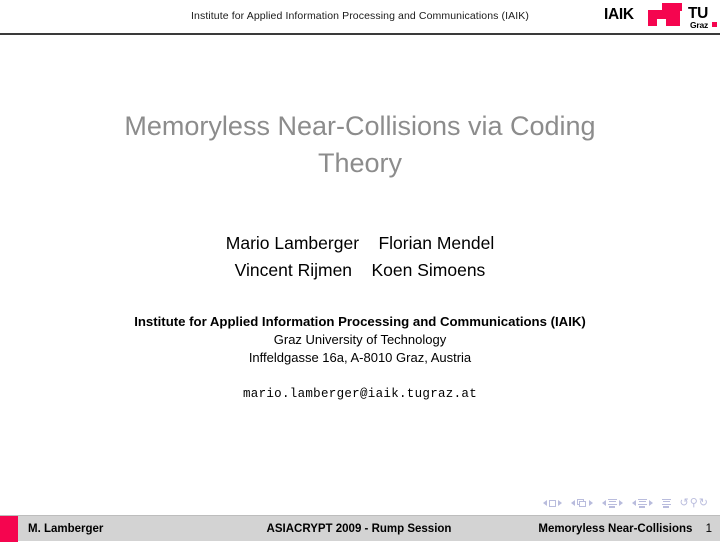 The width and height of the screenshot is (720, 542). Describe the element at coordinates (703, 503) in the screenshot. I see `forward-arrow-icon: ↻` at that location.